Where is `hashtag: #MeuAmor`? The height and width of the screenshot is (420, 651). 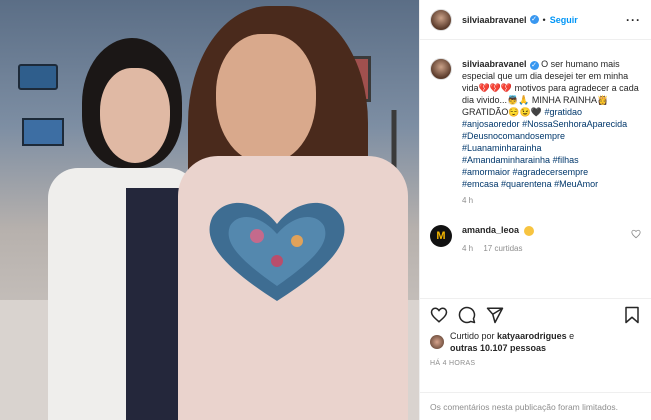
hashtag: #MeuAmor is located at coordinates (576, 184).